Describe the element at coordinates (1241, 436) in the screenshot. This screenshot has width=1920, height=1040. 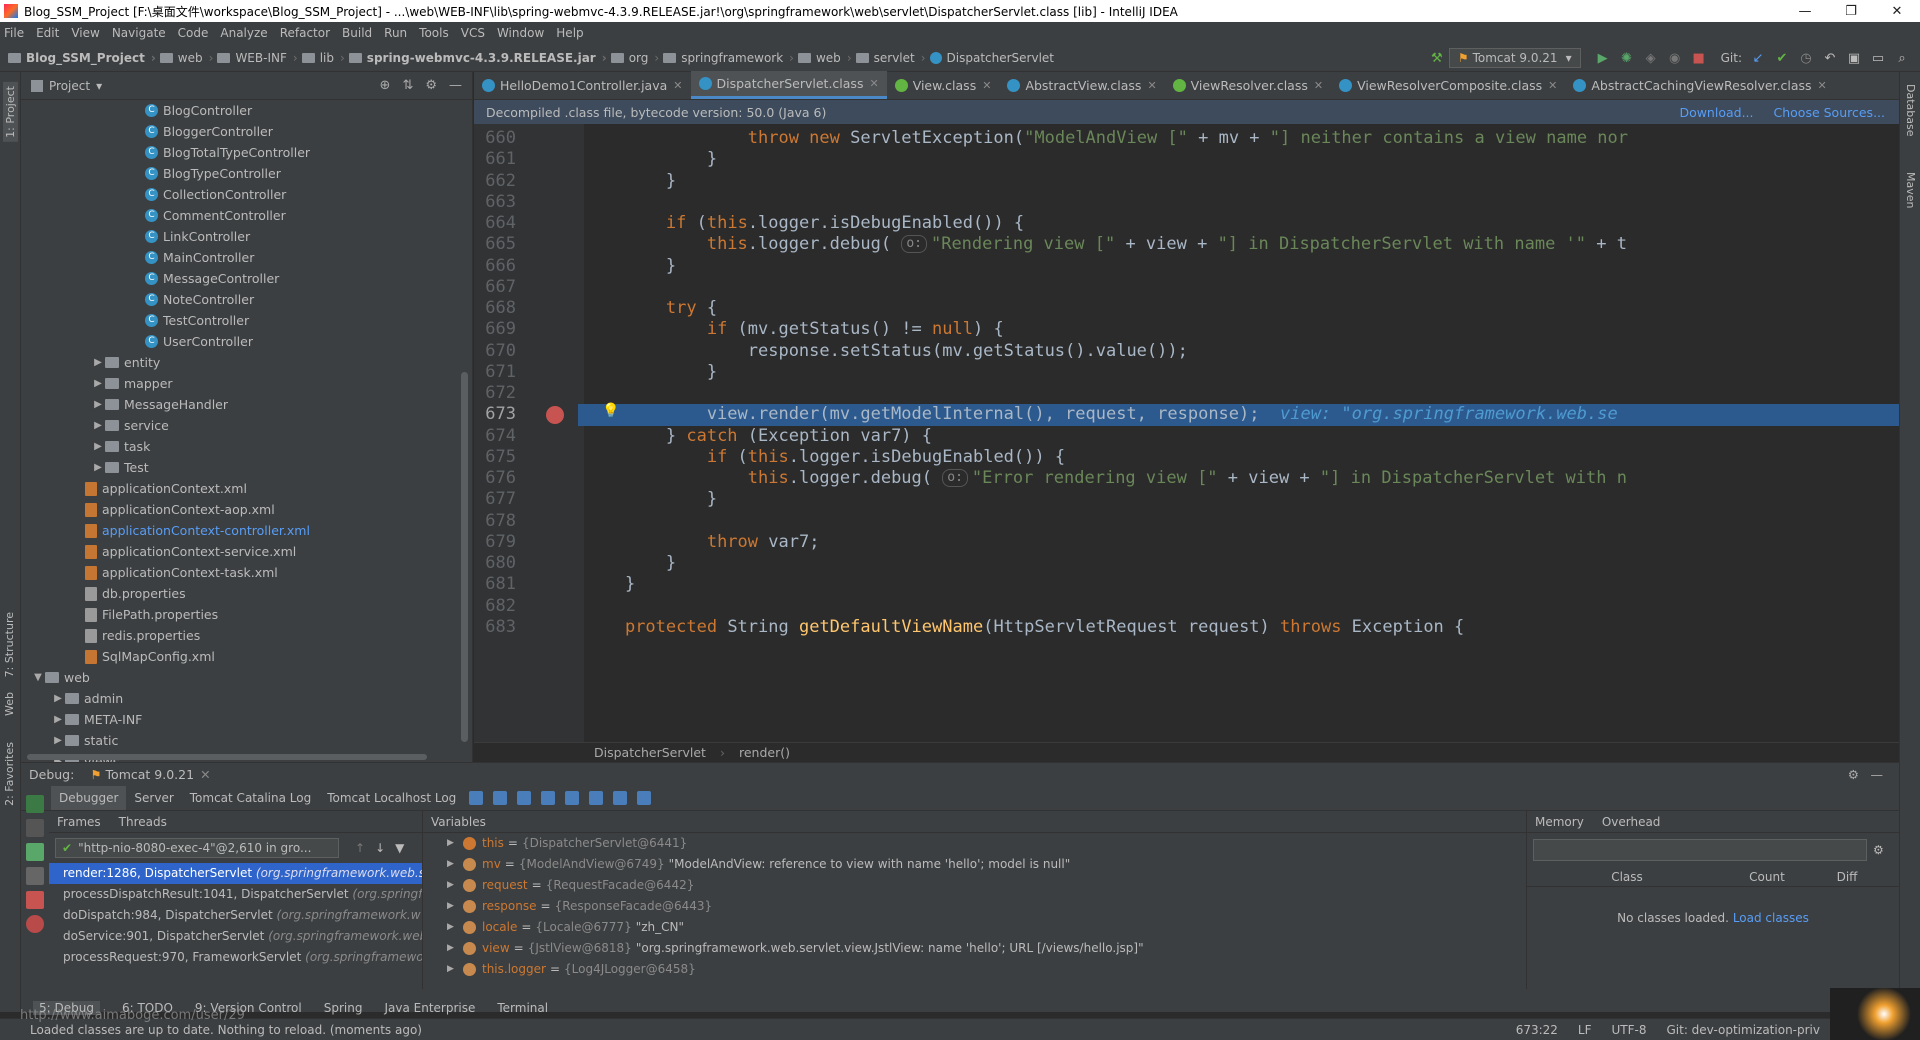
I see `code-line: } catch (Exception var7) {` at that location.